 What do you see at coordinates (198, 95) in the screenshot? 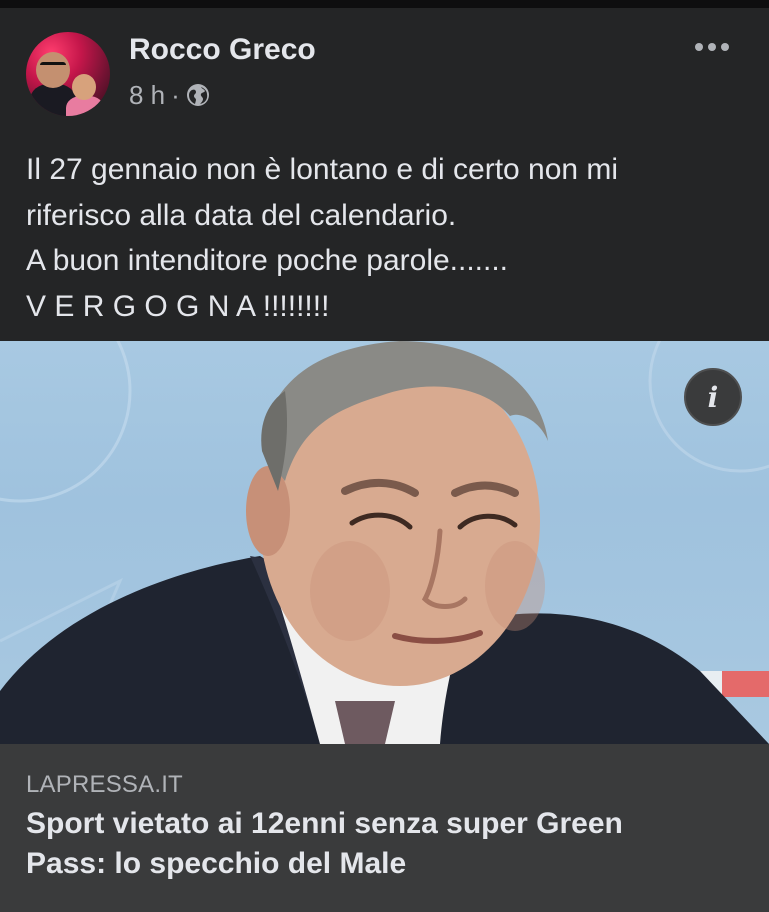
I see `globe-icon` at bounding box center [198, 95].